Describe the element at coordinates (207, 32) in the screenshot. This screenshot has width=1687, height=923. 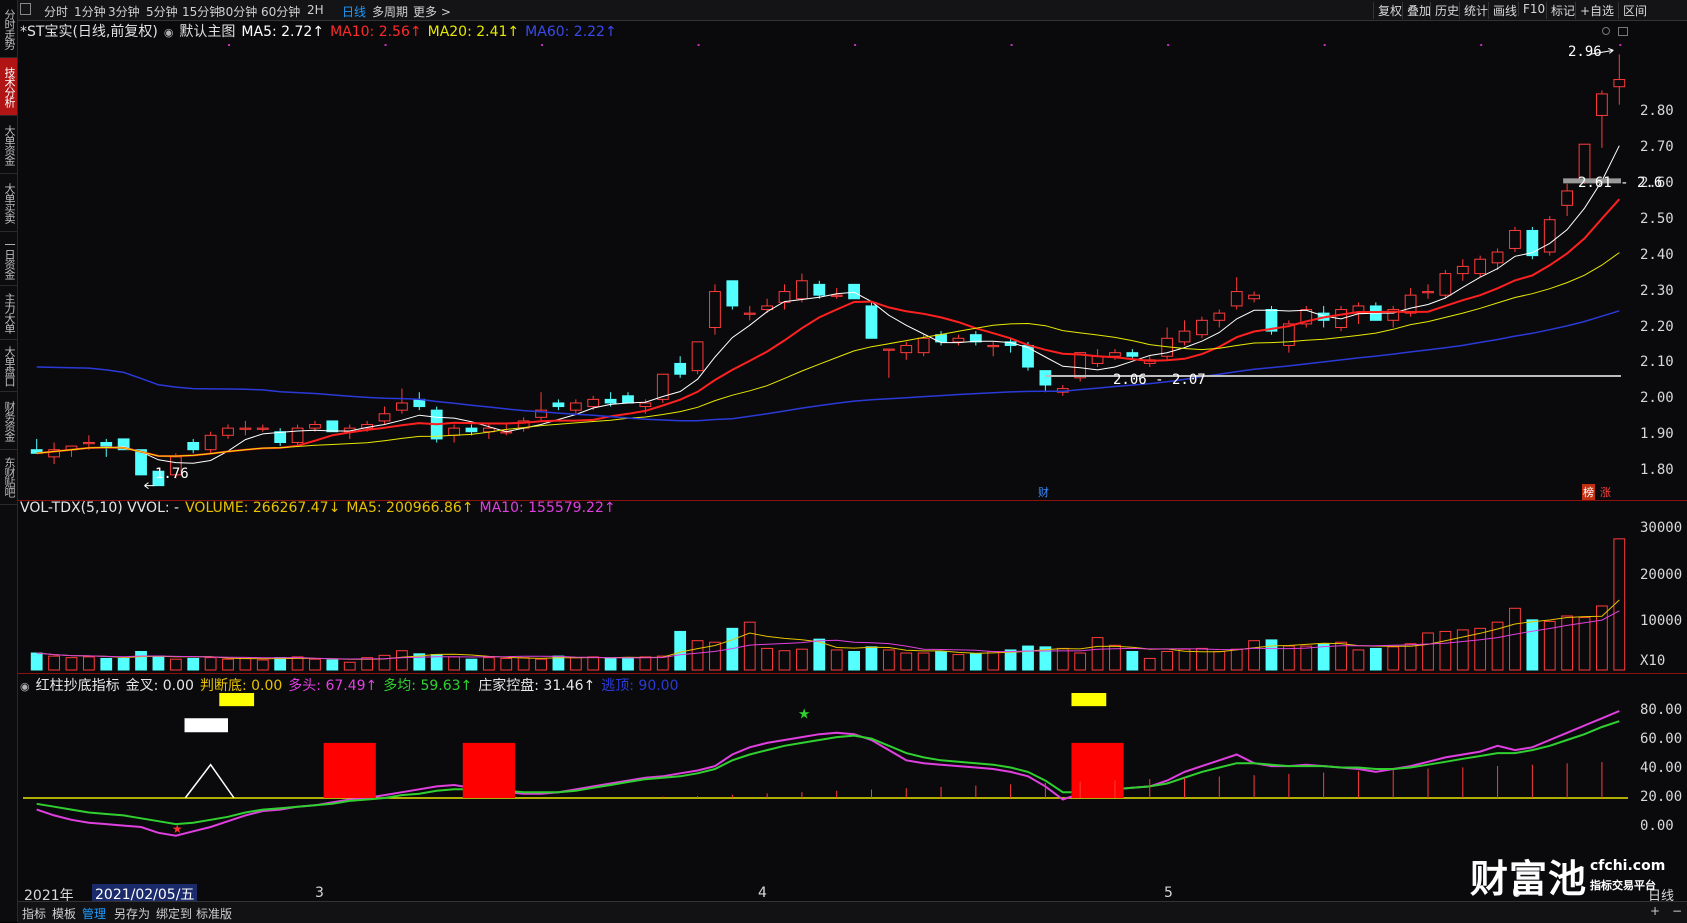
I see `template-name: 默认主图` at that location.